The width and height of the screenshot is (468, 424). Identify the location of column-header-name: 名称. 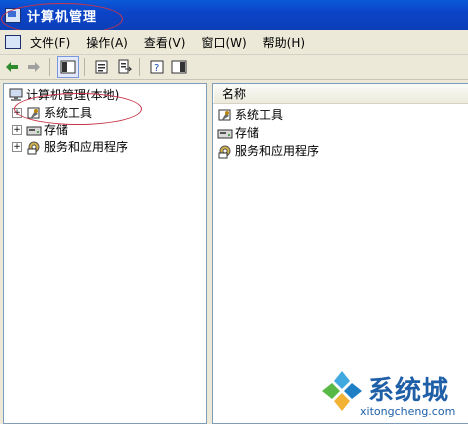
(340, 94).